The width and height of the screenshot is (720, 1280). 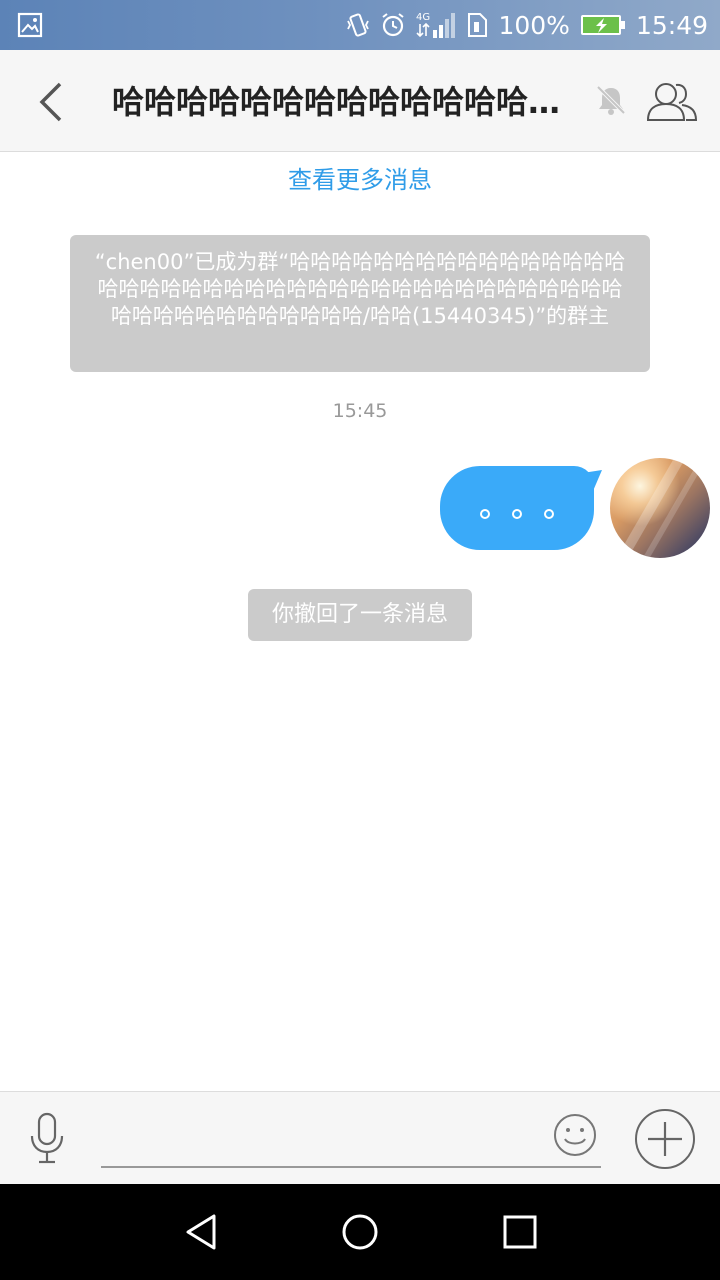 I want to click on svg-text: 4G, so click(x=423, y=17).